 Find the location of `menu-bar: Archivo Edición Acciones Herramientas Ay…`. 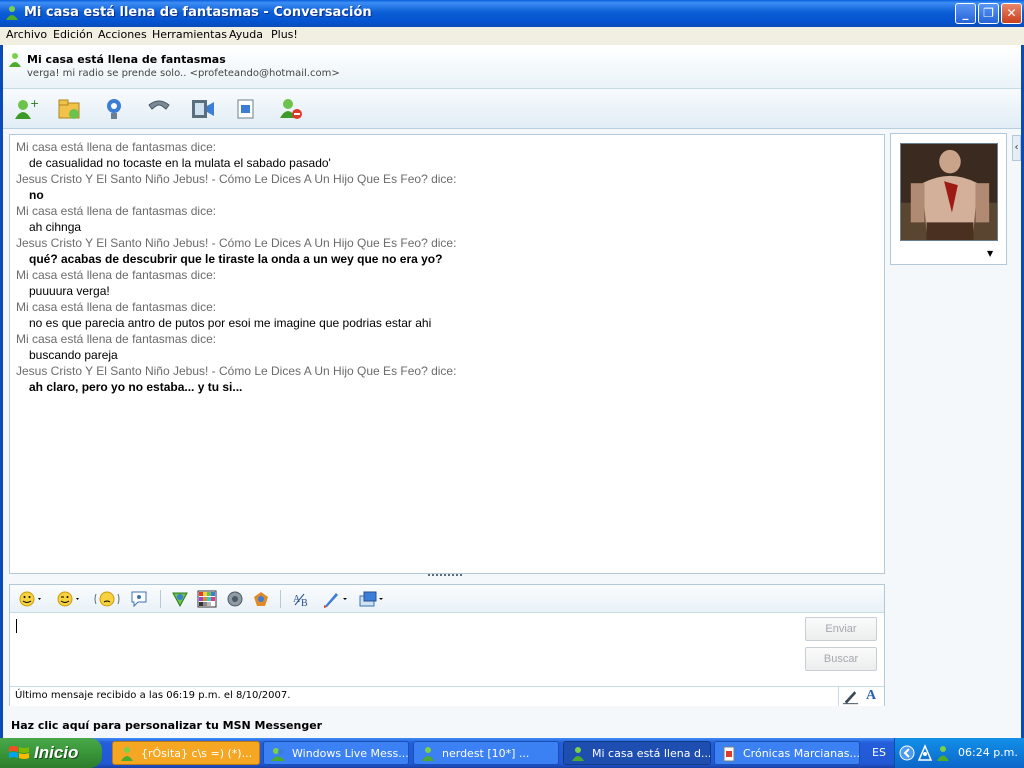

menu-bar: Archivo Edición Acciones Herramientas Ay… is located at coordinates (512, 36).